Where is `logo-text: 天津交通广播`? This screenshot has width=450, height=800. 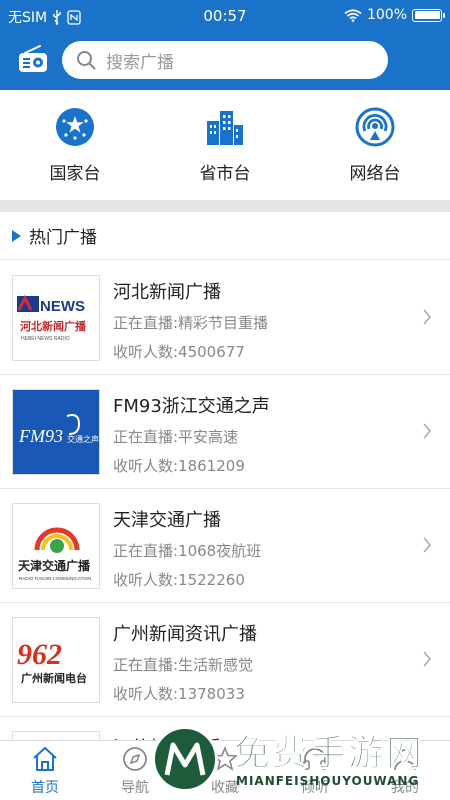 logo-text: 天津交通广播 is located at coordinates (54, 565).